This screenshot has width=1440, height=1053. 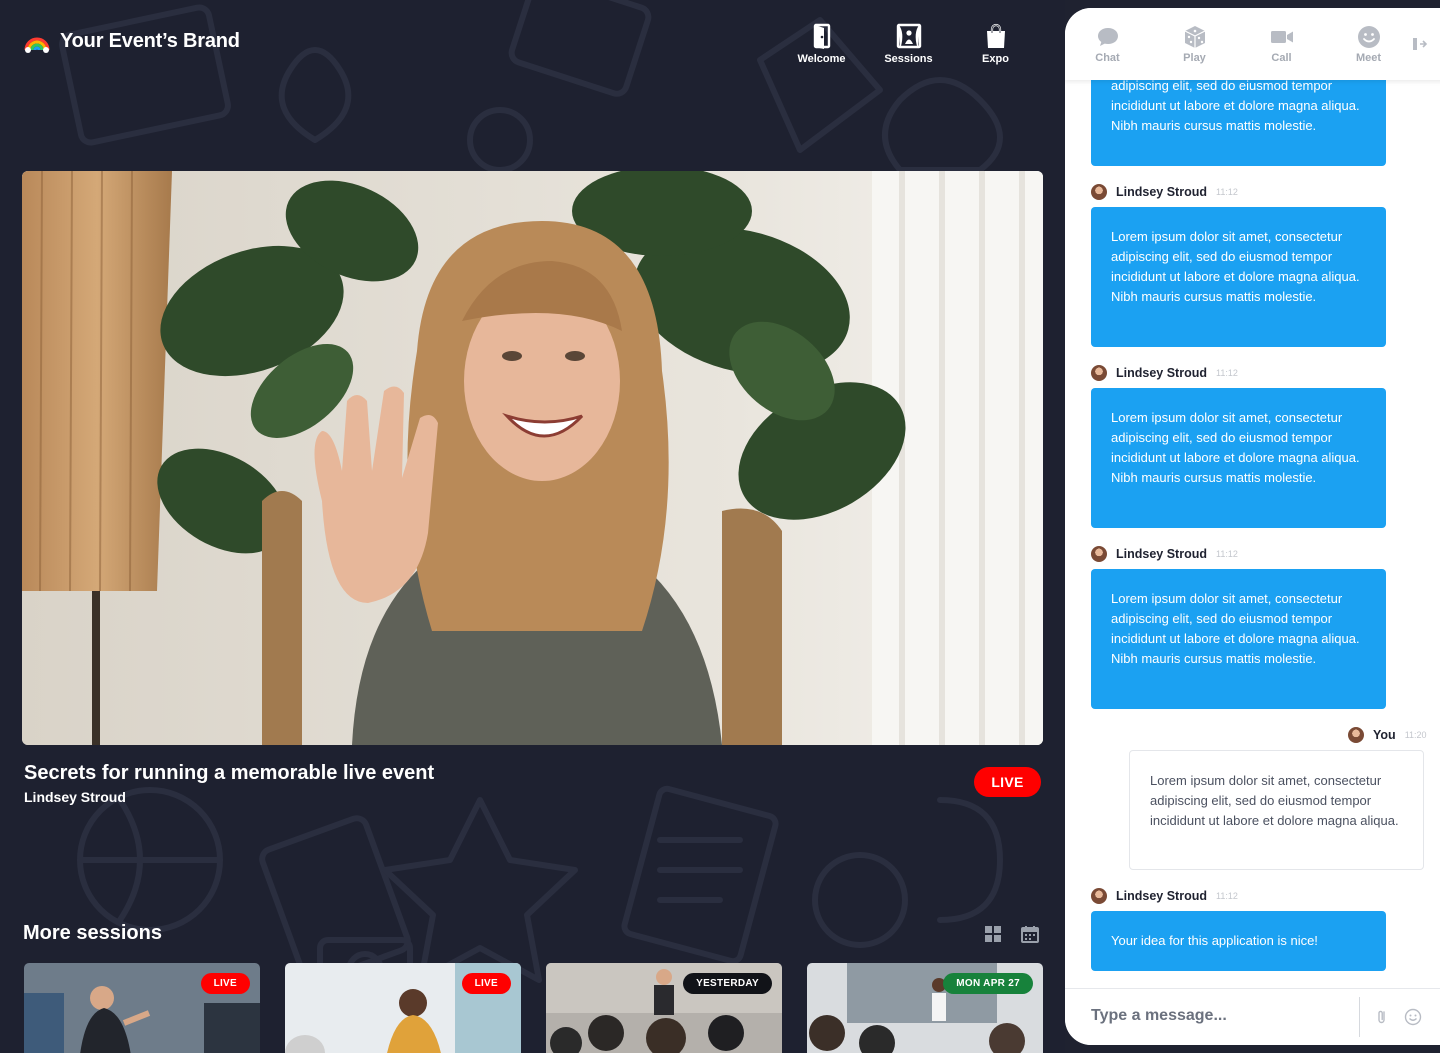 I want to click on live-status-badge: LIVE, so click(x=1007, y=782).